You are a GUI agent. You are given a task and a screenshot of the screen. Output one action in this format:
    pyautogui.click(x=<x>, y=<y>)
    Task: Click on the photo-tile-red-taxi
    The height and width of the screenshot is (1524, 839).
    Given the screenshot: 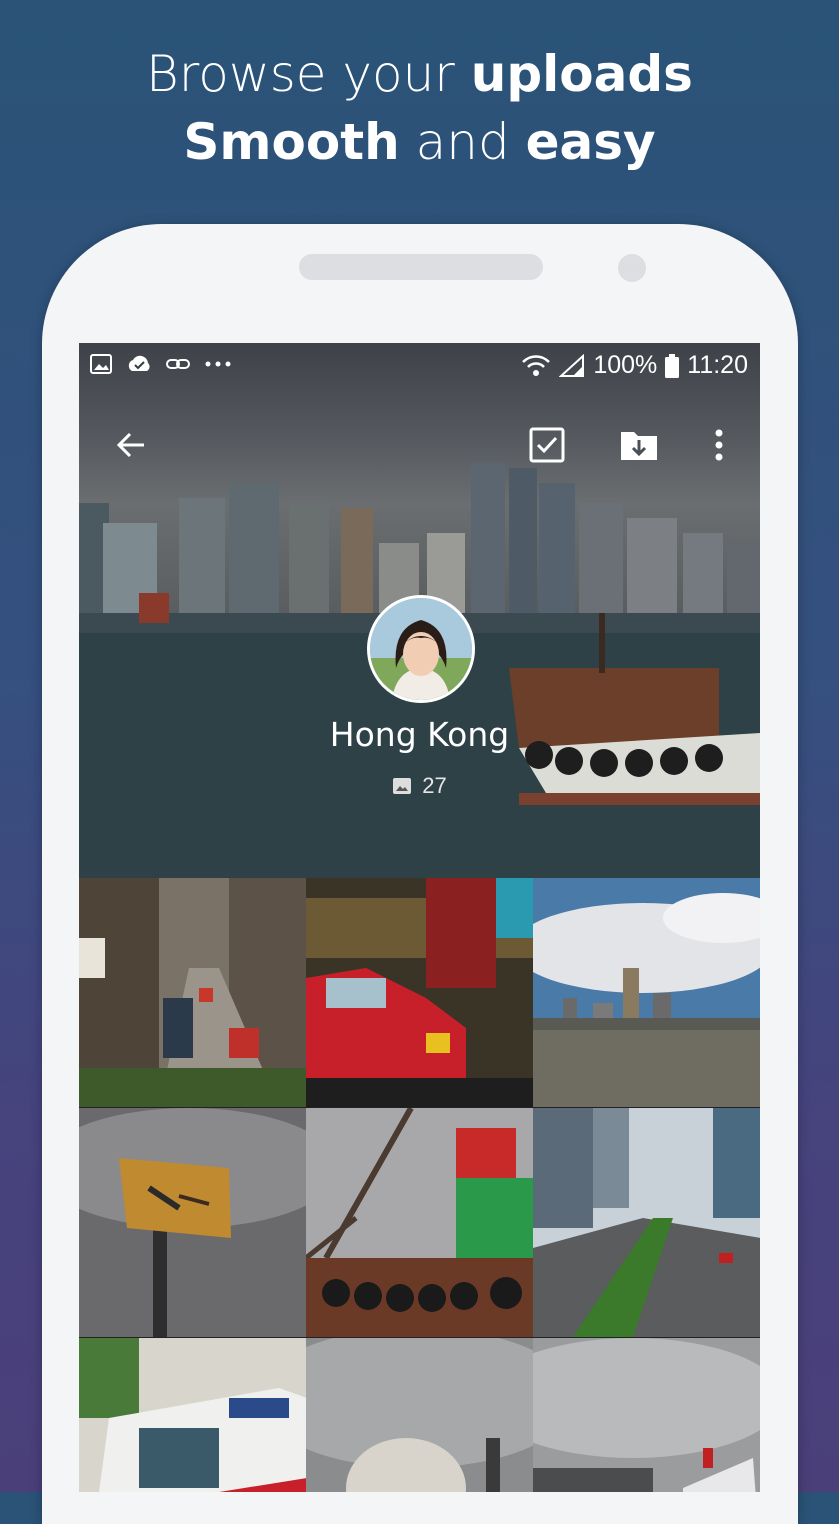 What is the action you would take?
    pyautogui.click(x=420, y=992)
    